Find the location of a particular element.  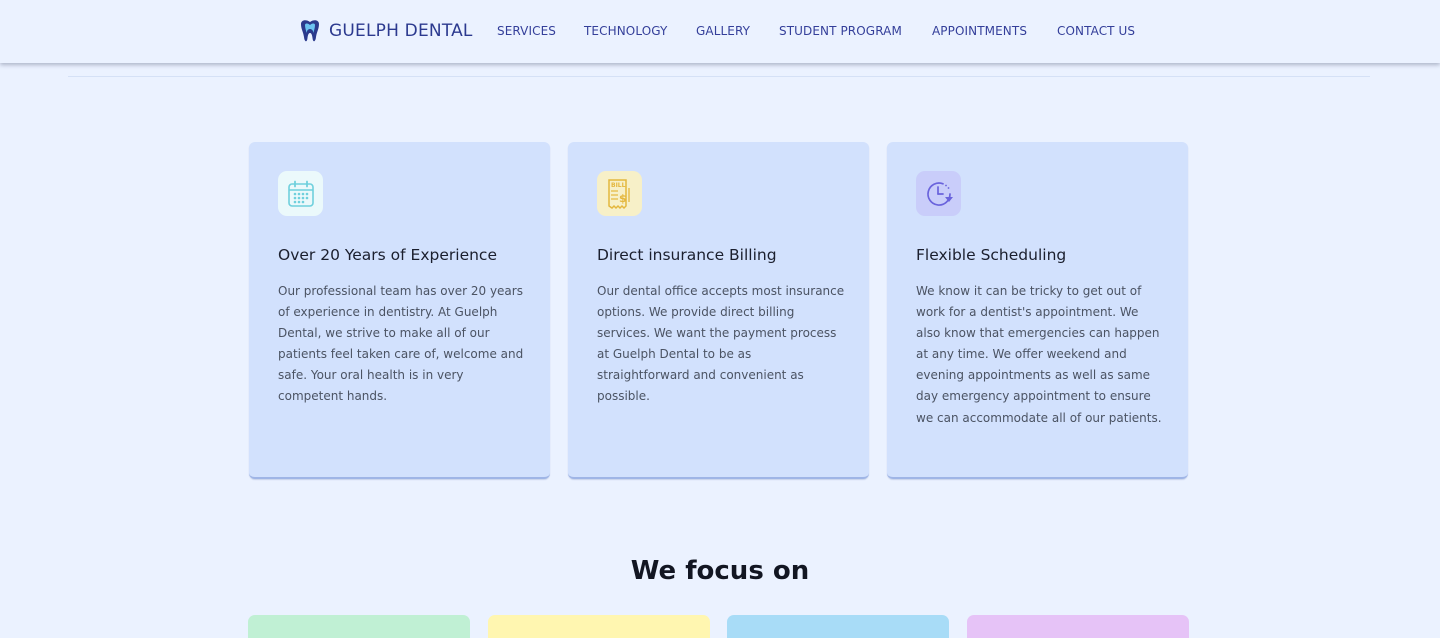

nav-contact-us: CONTACT US is located at coordinates (1096, 31).